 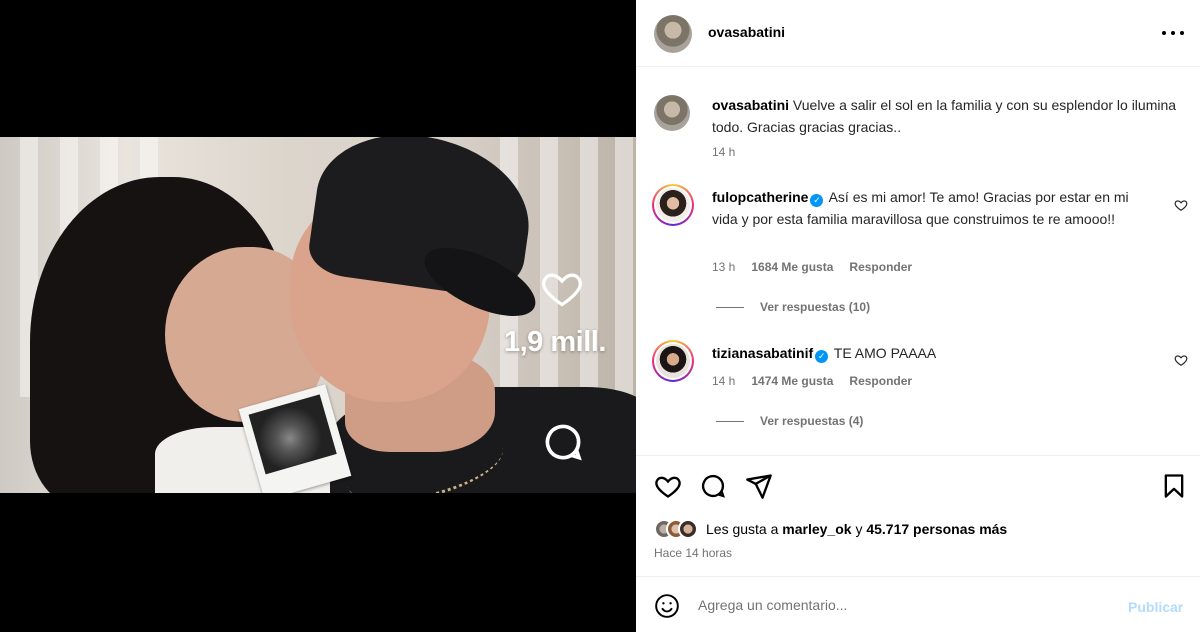 I want to click on view-replies-button: Ver respuestas (10), so click(x=793, y=307).